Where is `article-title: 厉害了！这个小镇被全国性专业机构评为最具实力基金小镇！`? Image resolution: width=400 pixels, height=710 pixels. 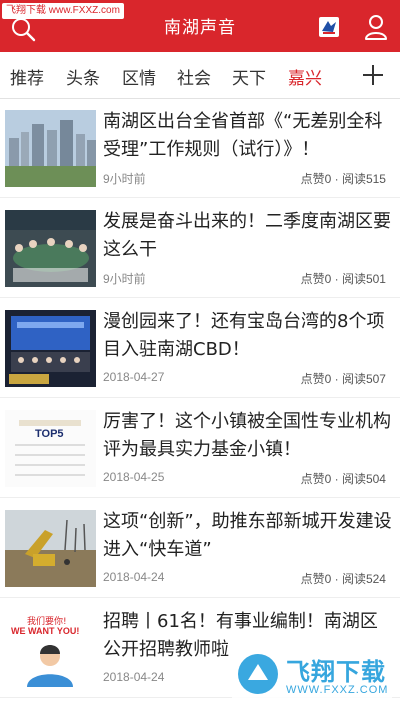 article-title: 厉害了！这个小镇被全国性专业机构评为最具实力基金小镇！ is located at coordinates (248, 436).